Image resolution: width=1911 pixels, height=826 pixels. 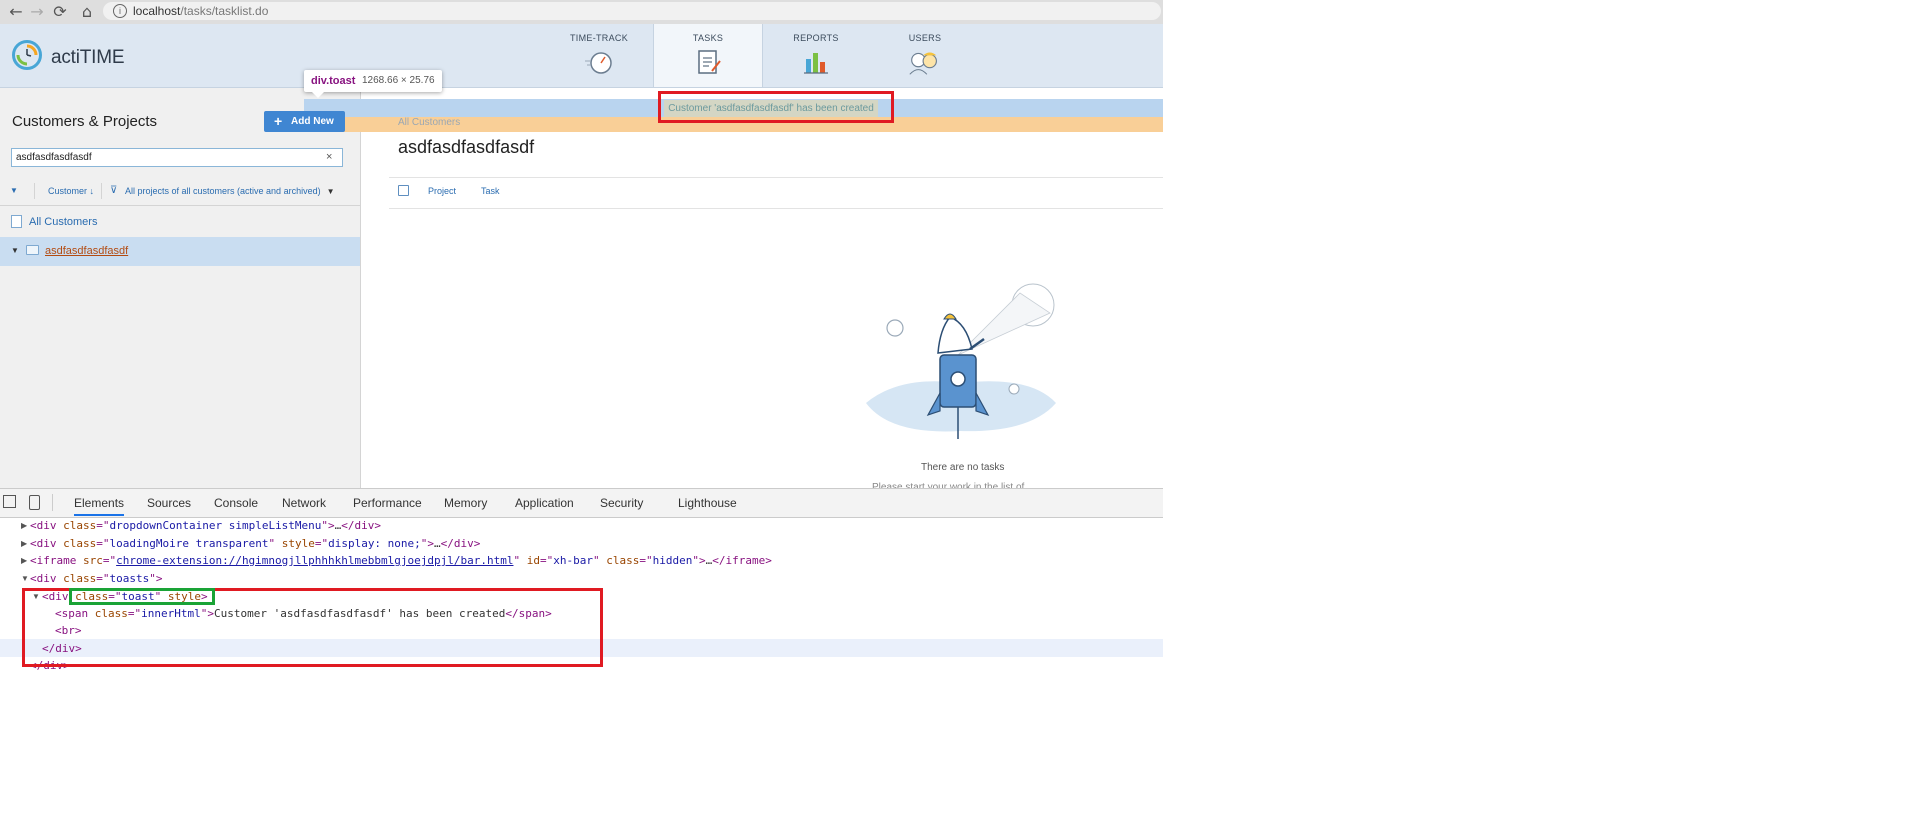 I want to click on breadcrumb: All Customers, so click(x=429, y=122).